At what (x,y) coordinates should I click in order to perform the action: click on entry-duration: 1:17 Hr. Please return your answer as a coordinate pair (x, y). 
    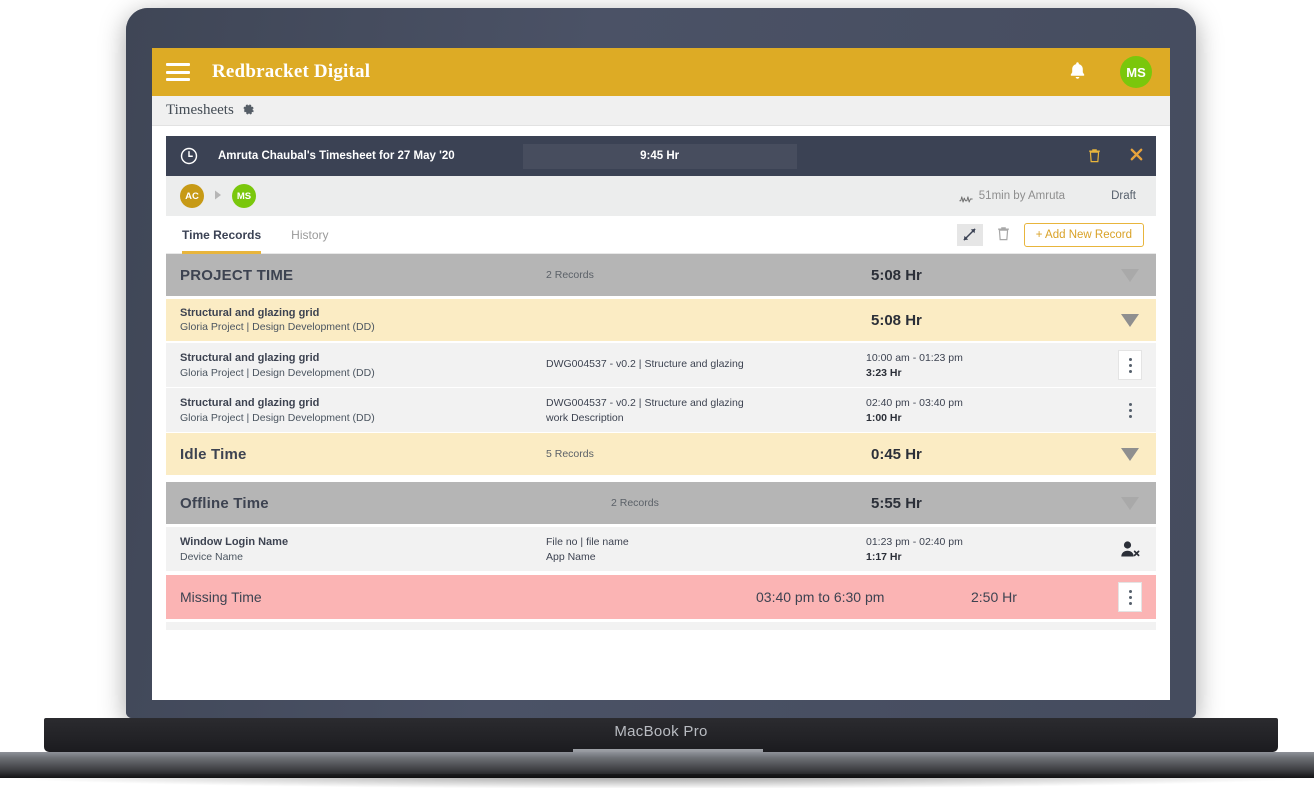
    Looking at the image, I should click on (884, 556).